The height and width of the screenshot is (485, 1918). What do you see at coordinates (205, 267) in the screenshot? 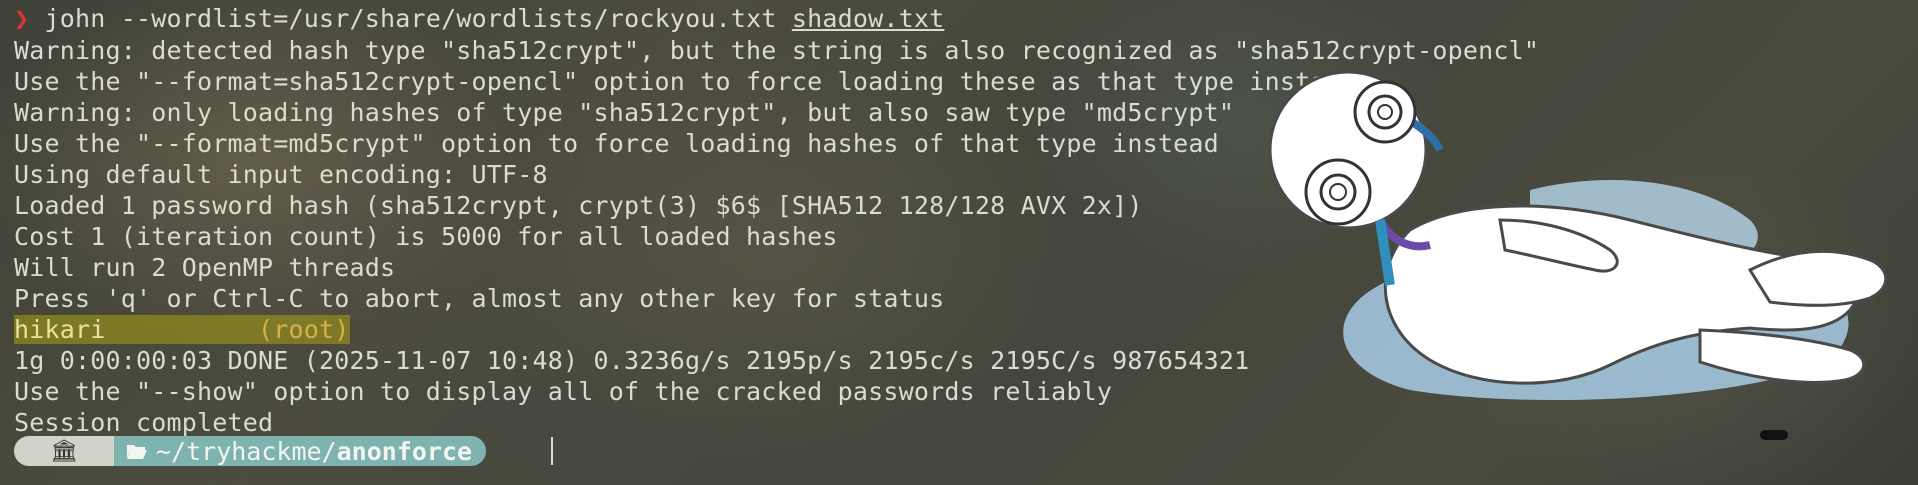
I see `output-line: Will run 2 OpenMP threads` at bounding box center [205, 267].